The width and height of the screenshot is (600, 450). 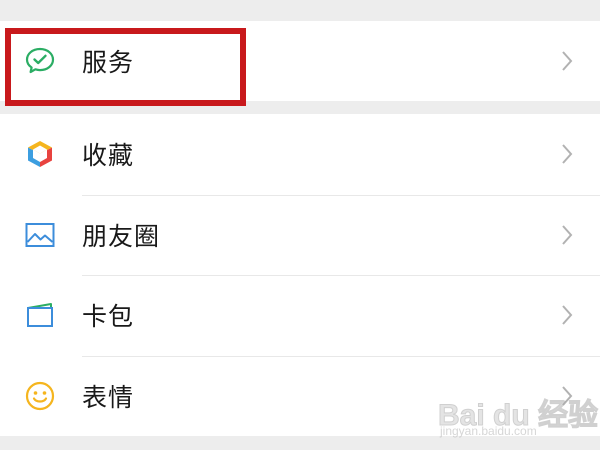 I want to click on menu-item-label: 朋友圈, so click(x=121, y=236).